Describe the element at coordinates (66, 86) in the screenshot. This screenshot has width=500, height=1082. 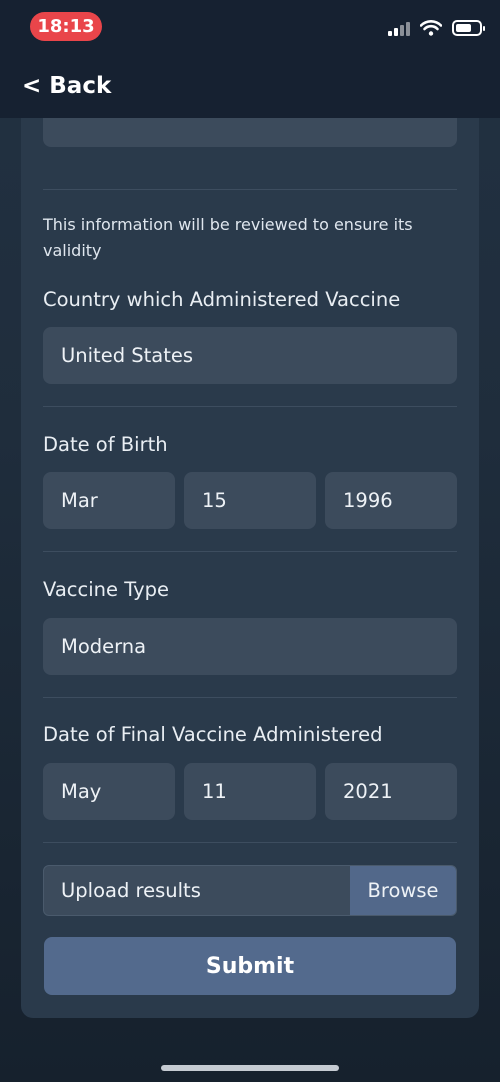
I see `back-button: < Back` at that location.